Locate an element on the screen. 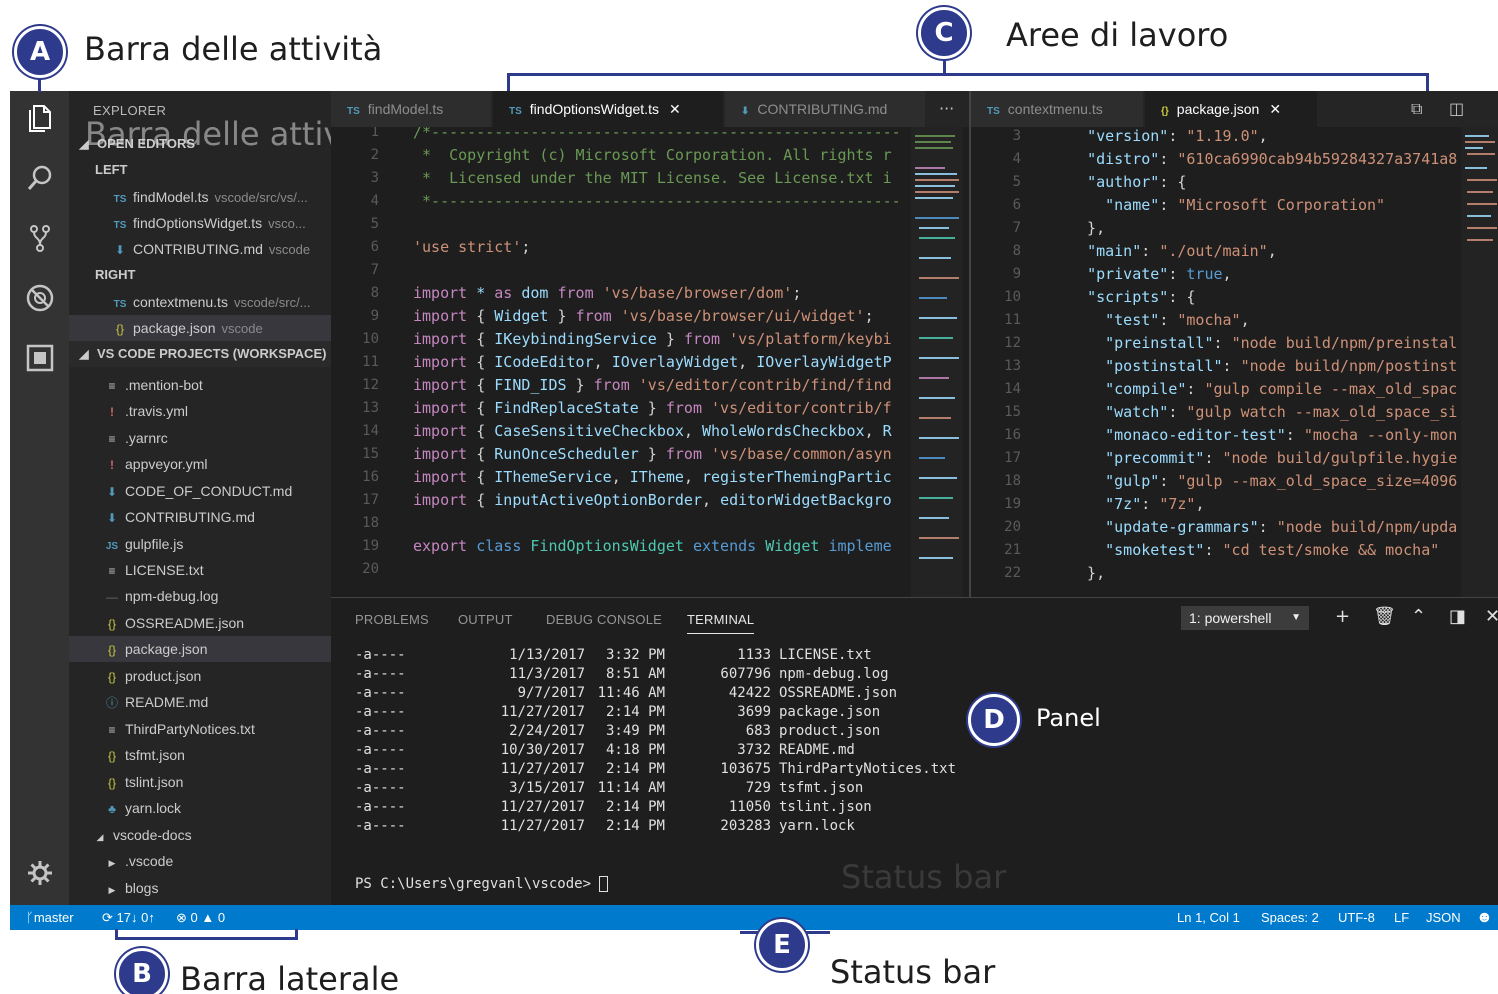 This screenshot has width=1498, height=994. line-number: 10 is located at coordinates (370, 339).